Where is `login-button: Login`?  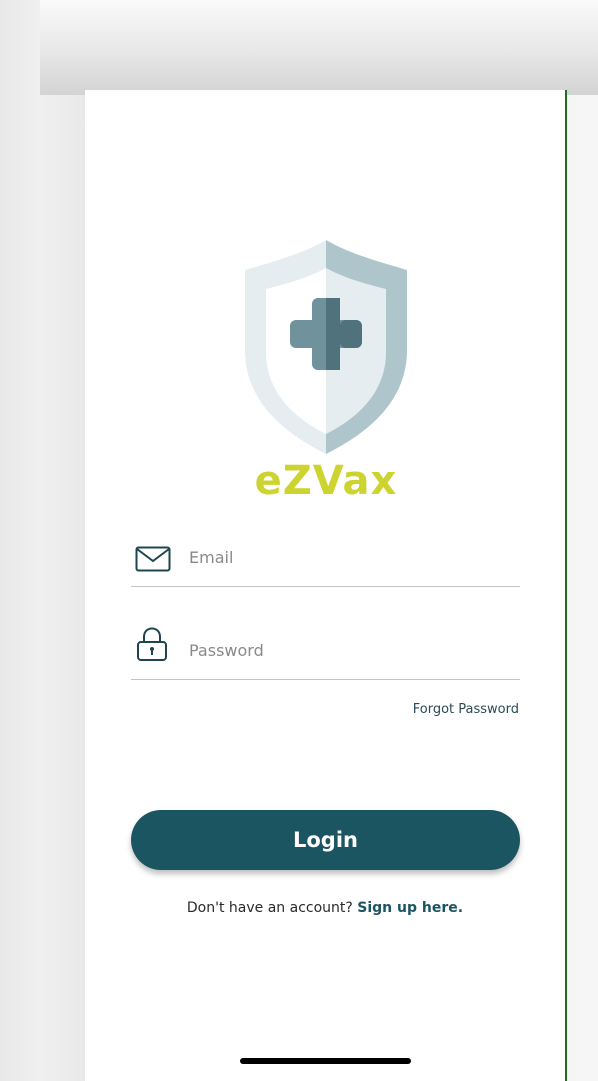 login-button: Login is located at coordinates (325, 840).